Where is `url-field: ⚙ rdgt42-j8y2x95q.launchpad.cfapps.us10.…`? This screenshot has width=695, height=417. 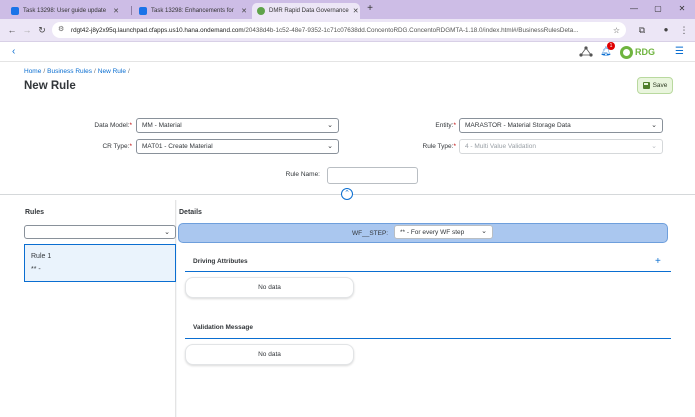
url-field: ⚙ rdgt42-j8y2x95q.launchpad.cfapps.us10.… is located at coordinates (339, 30).